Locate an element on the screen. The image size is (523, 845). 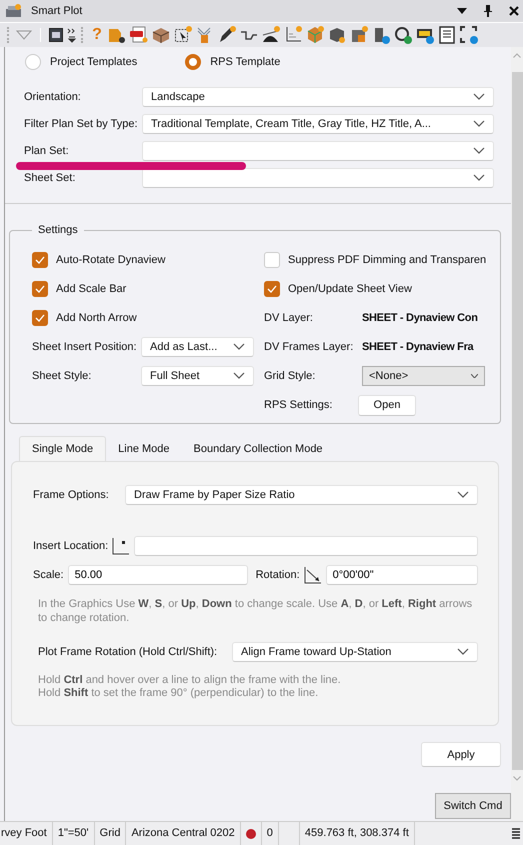
dropdown: <None> is located at coordinates (423, 376).